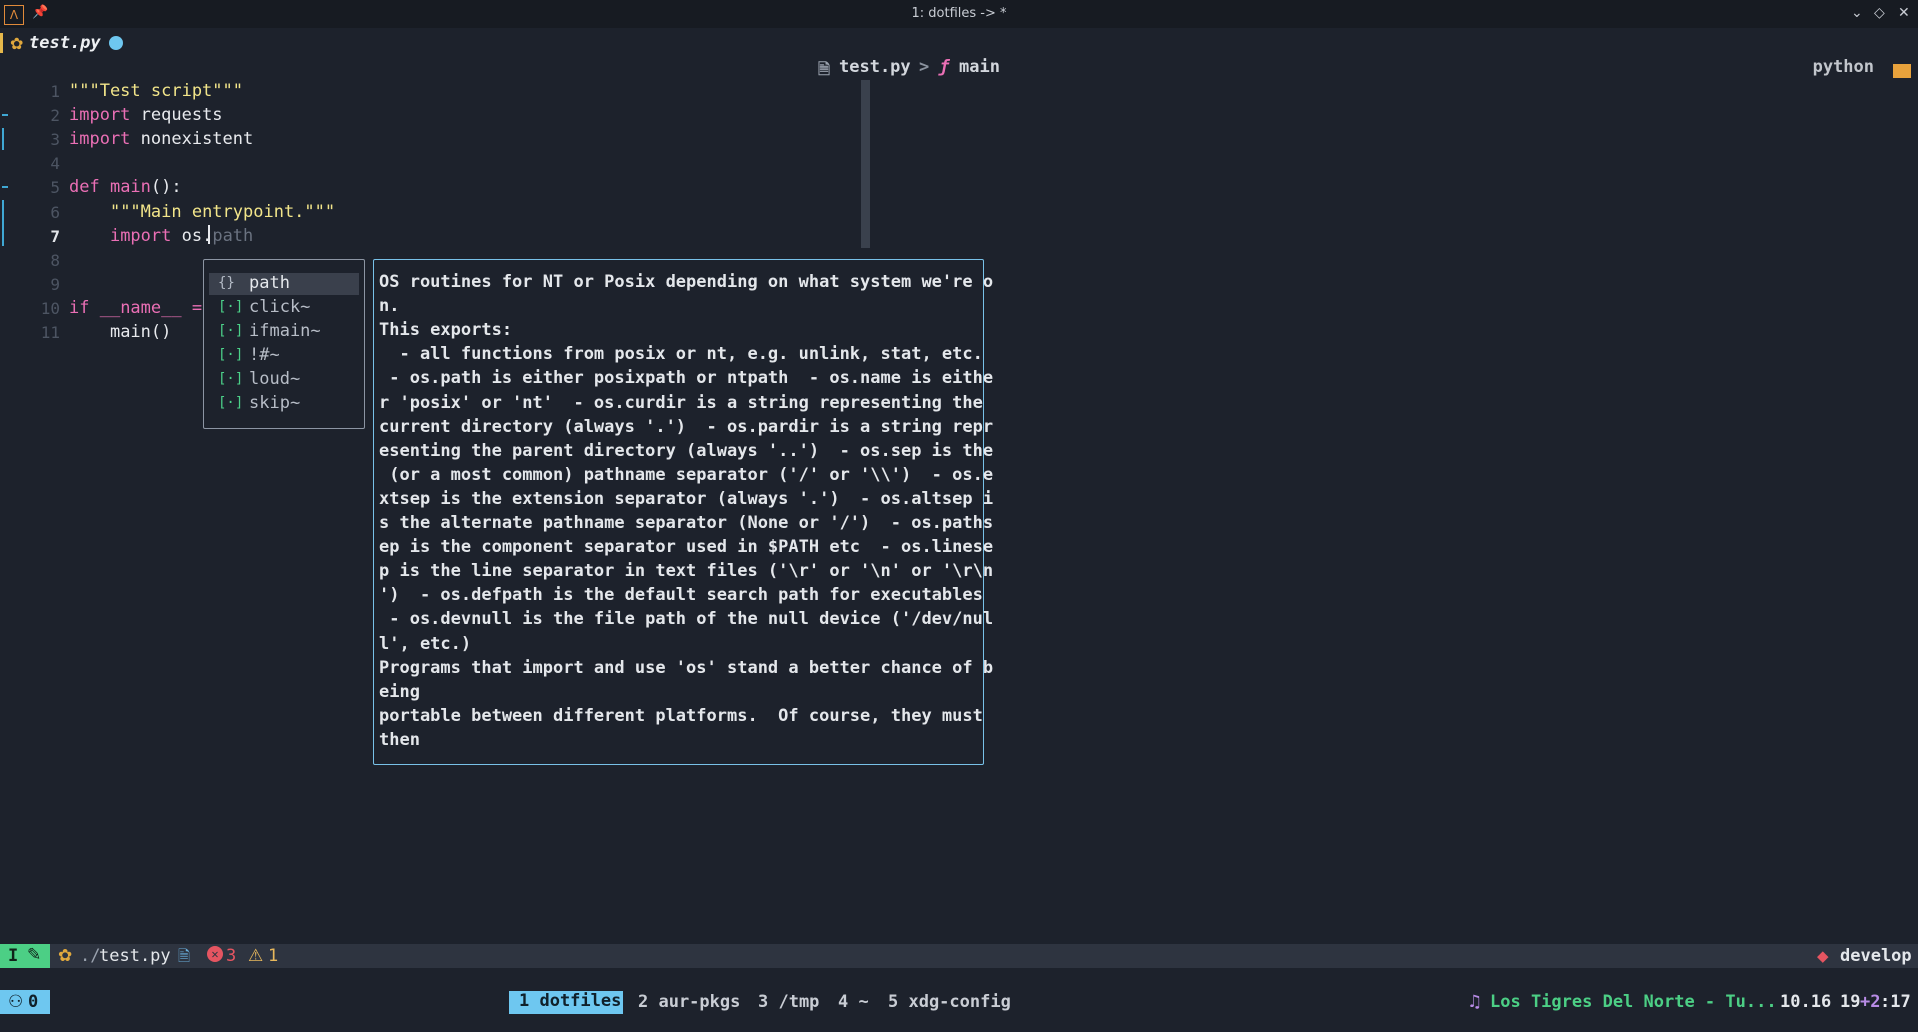 The height and width of the screenshot is (1032, 1918). Describe the element at coordinates (55, 139) in the screenshot. I see `line-number: 3` at that location.